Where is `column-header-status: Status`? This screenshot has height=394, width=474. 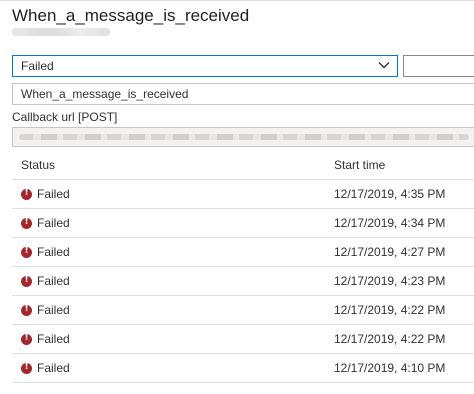
column-header-status: Status is located at coordinates (38, 165).